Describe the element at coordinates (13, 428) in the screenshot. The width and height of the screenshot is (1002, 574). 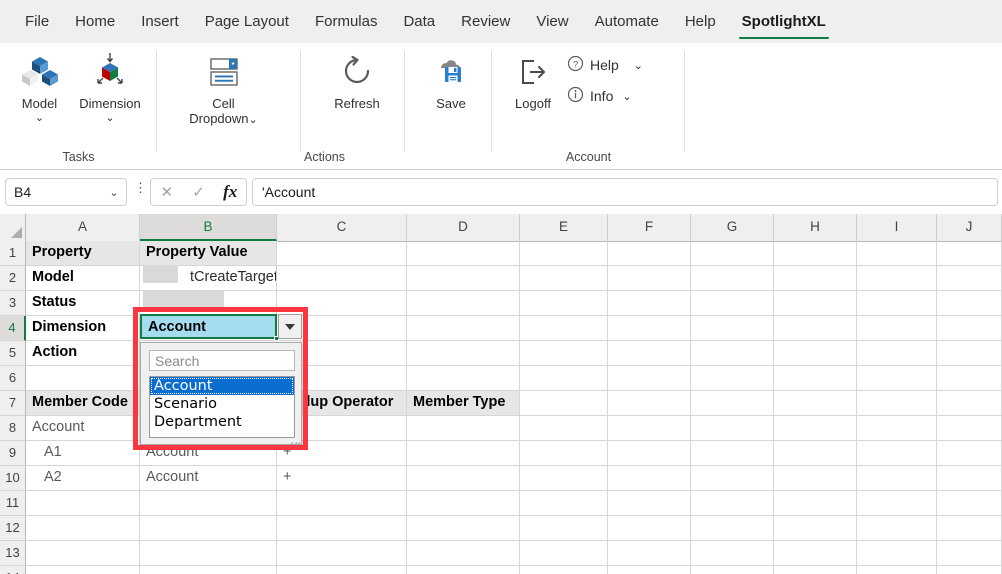
I see `row-header-8: 8` at that location.